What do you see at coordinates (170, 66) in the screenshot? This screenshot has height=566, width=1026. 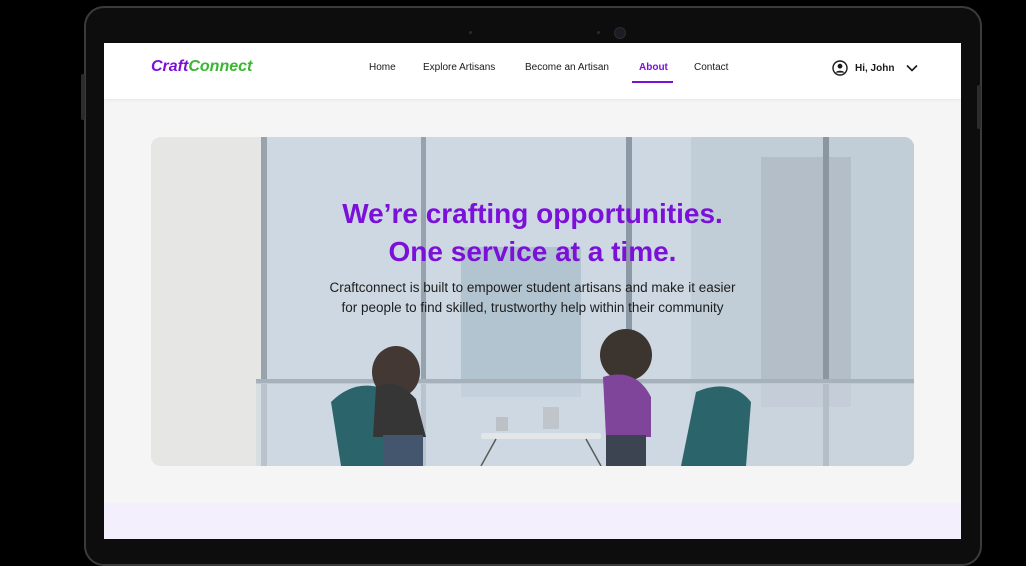 I see `logo-part-1: Craft` at bounding box center [170, 66].